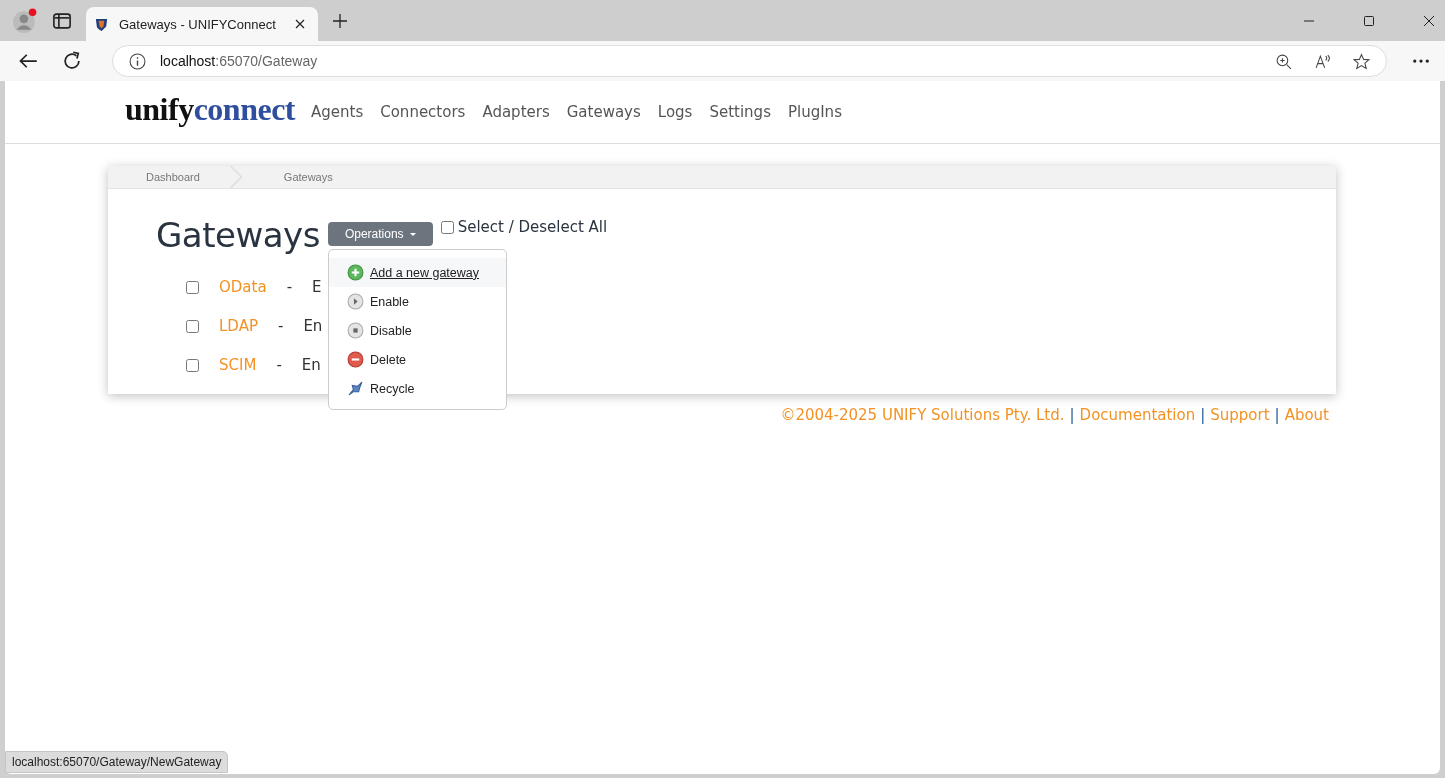 The height and width of the screenshot is (778, 1445). What do you see at coordinates (340, 20) in the screenshot?
I see `new-tab-icon` at bounding box center [340, 20].